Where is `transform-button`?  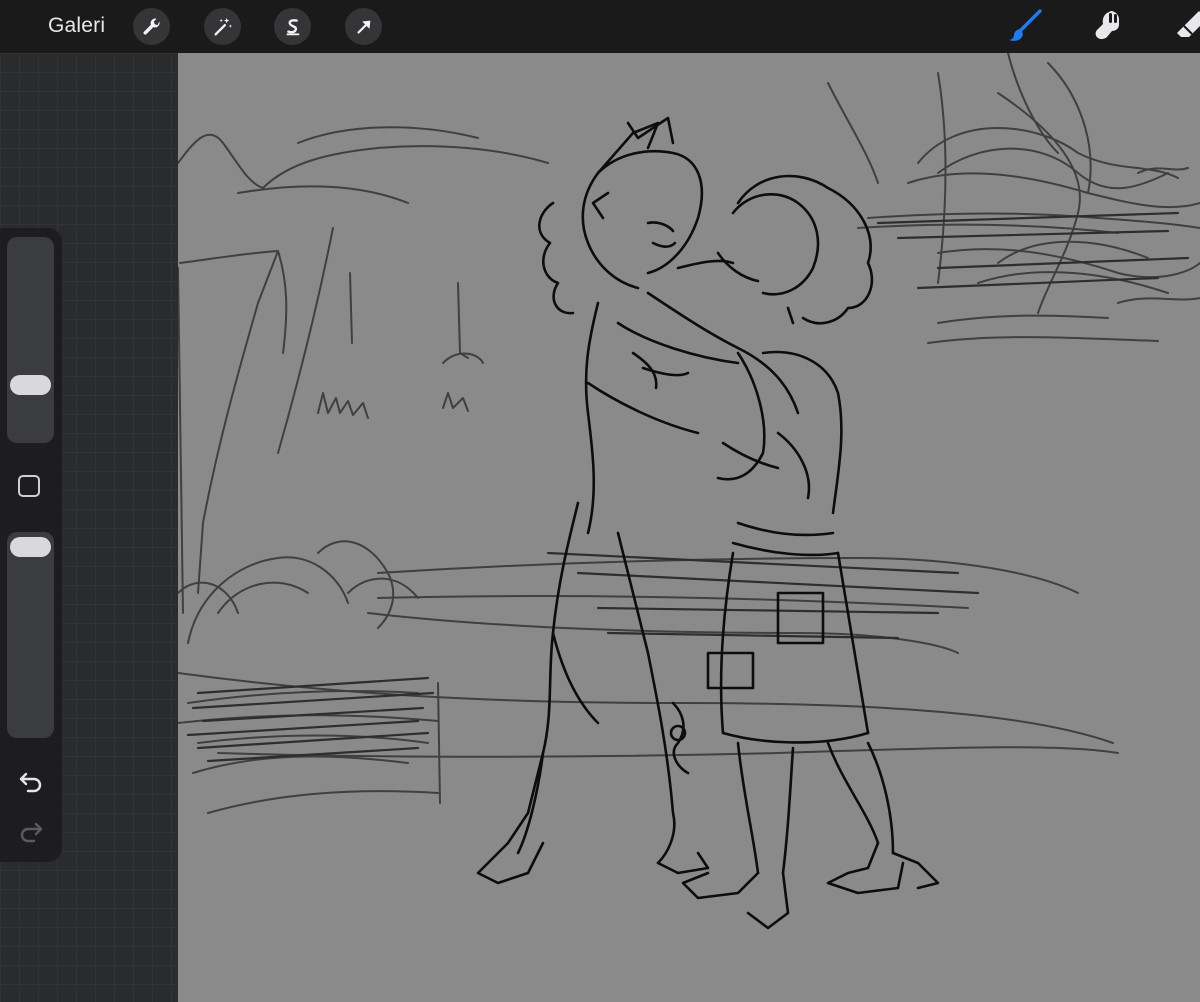
transform-button is located at coordinates (363, 26).